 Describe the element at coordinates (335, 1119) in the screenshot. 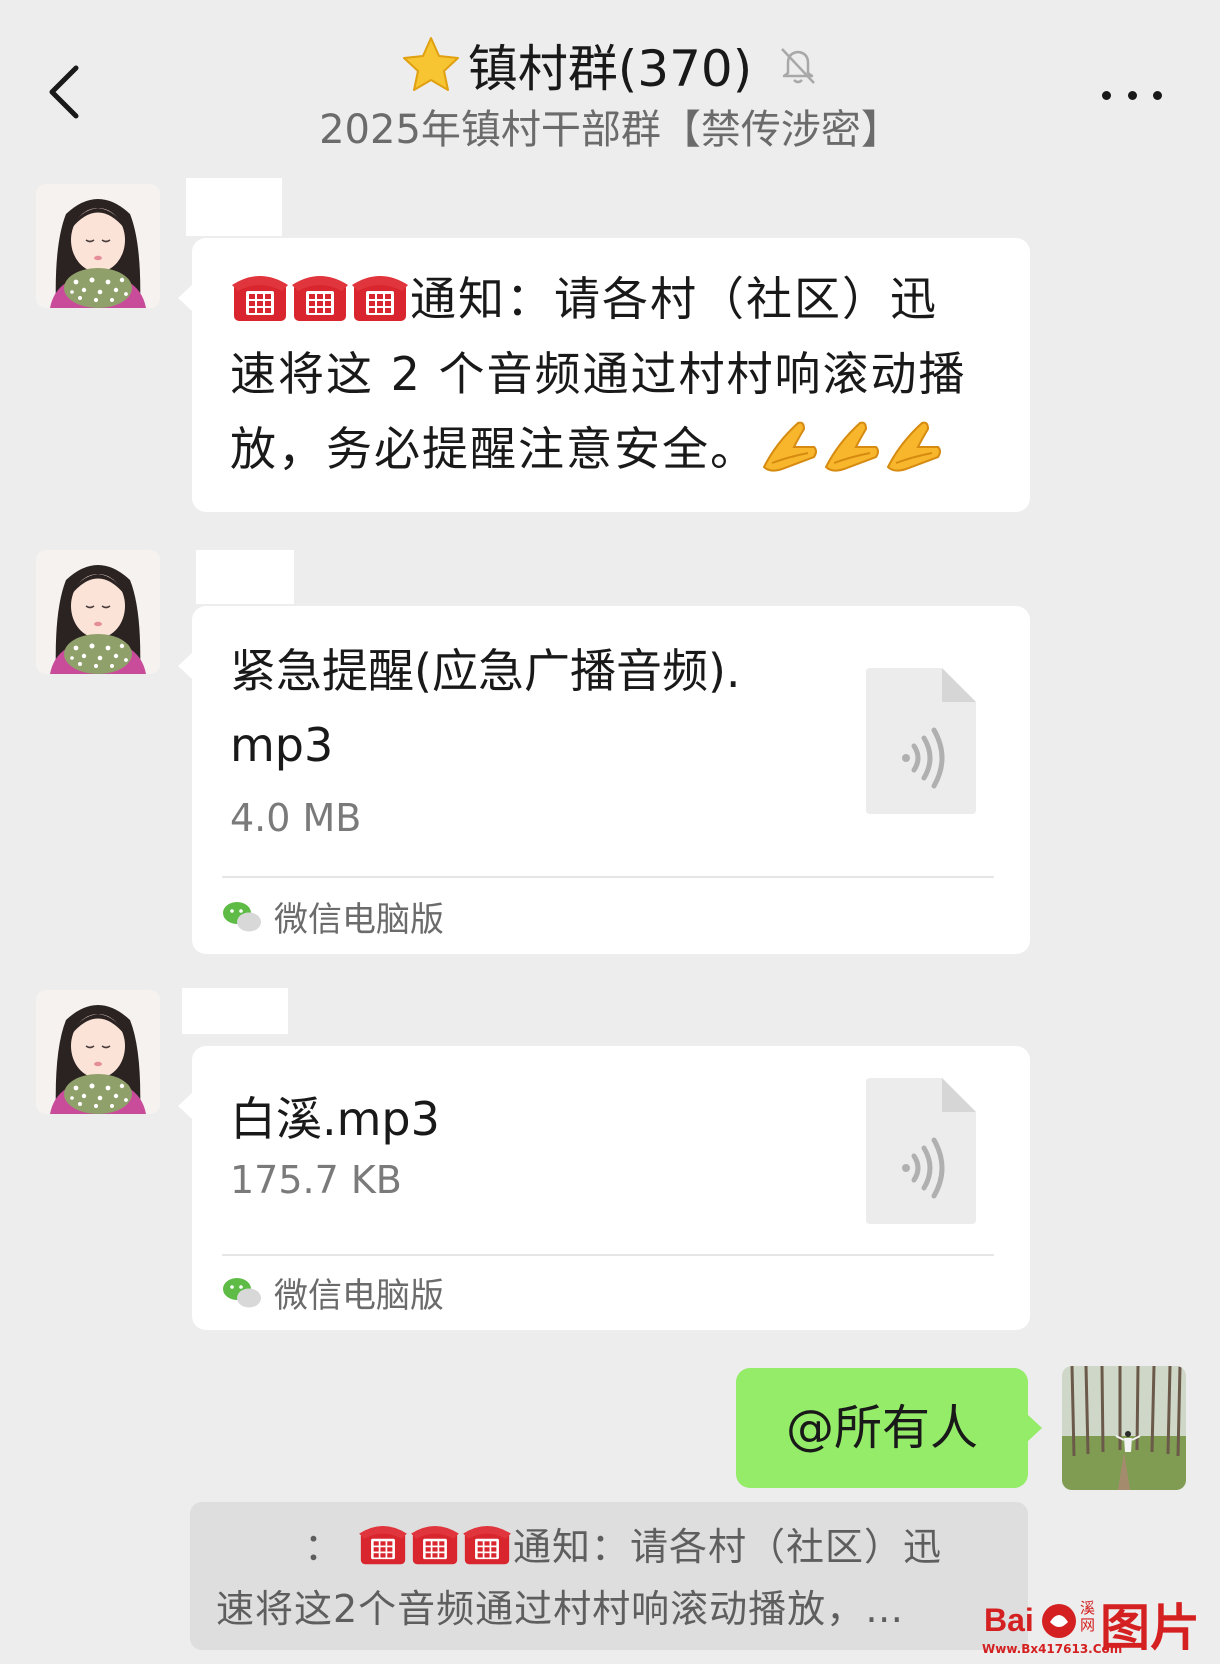

I see `file-name: 白溪.mp3` at that location.